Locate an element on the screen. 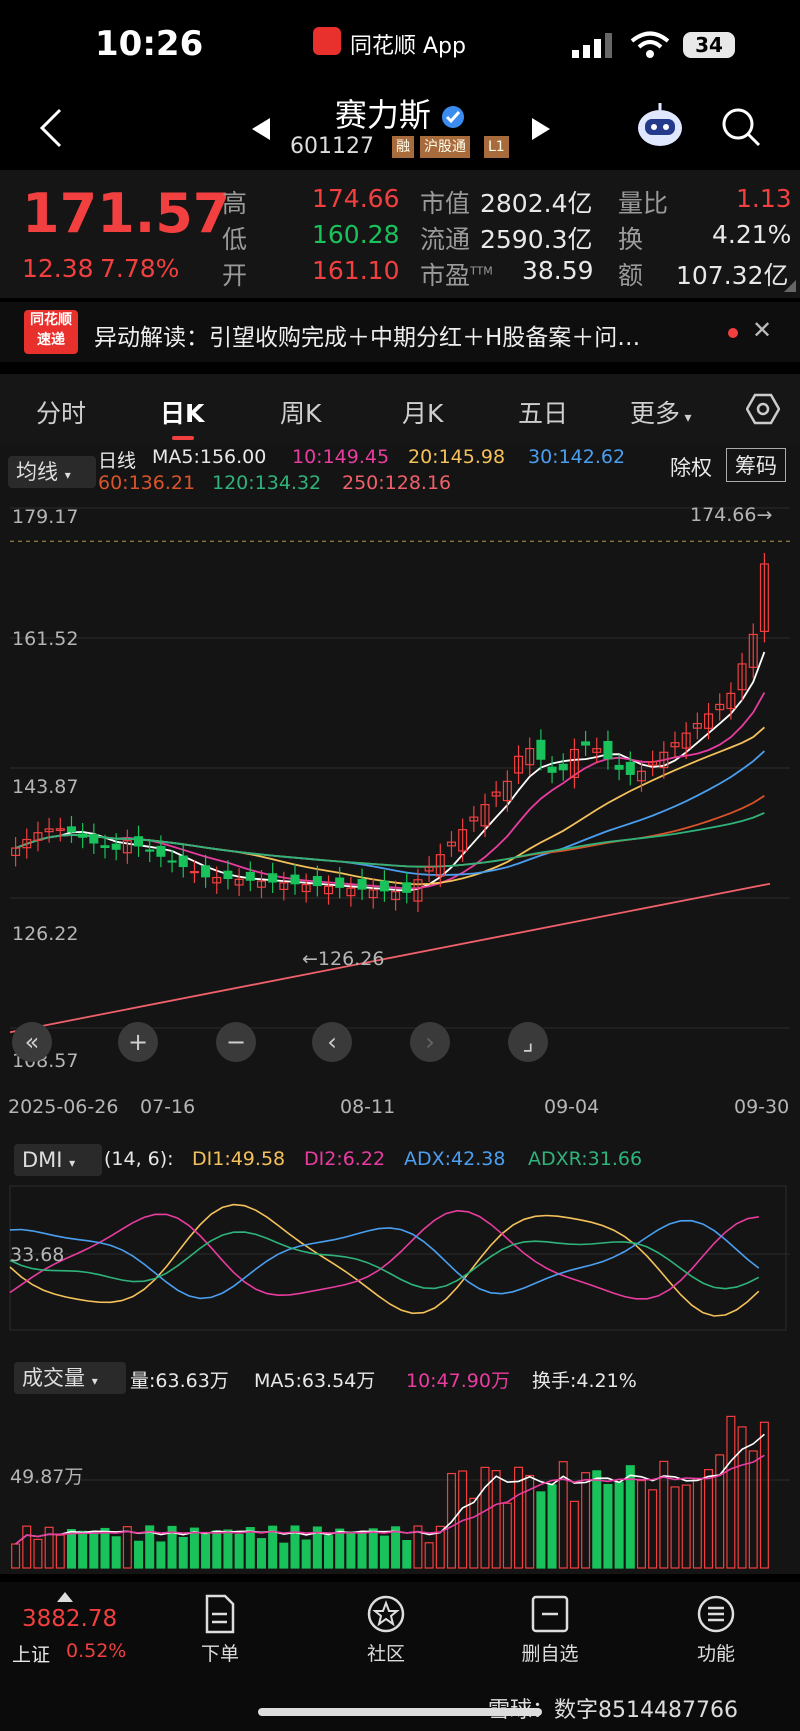 This screenshot has width=800, height=1731. volume-canvas is located at coordinates (400, 1492).